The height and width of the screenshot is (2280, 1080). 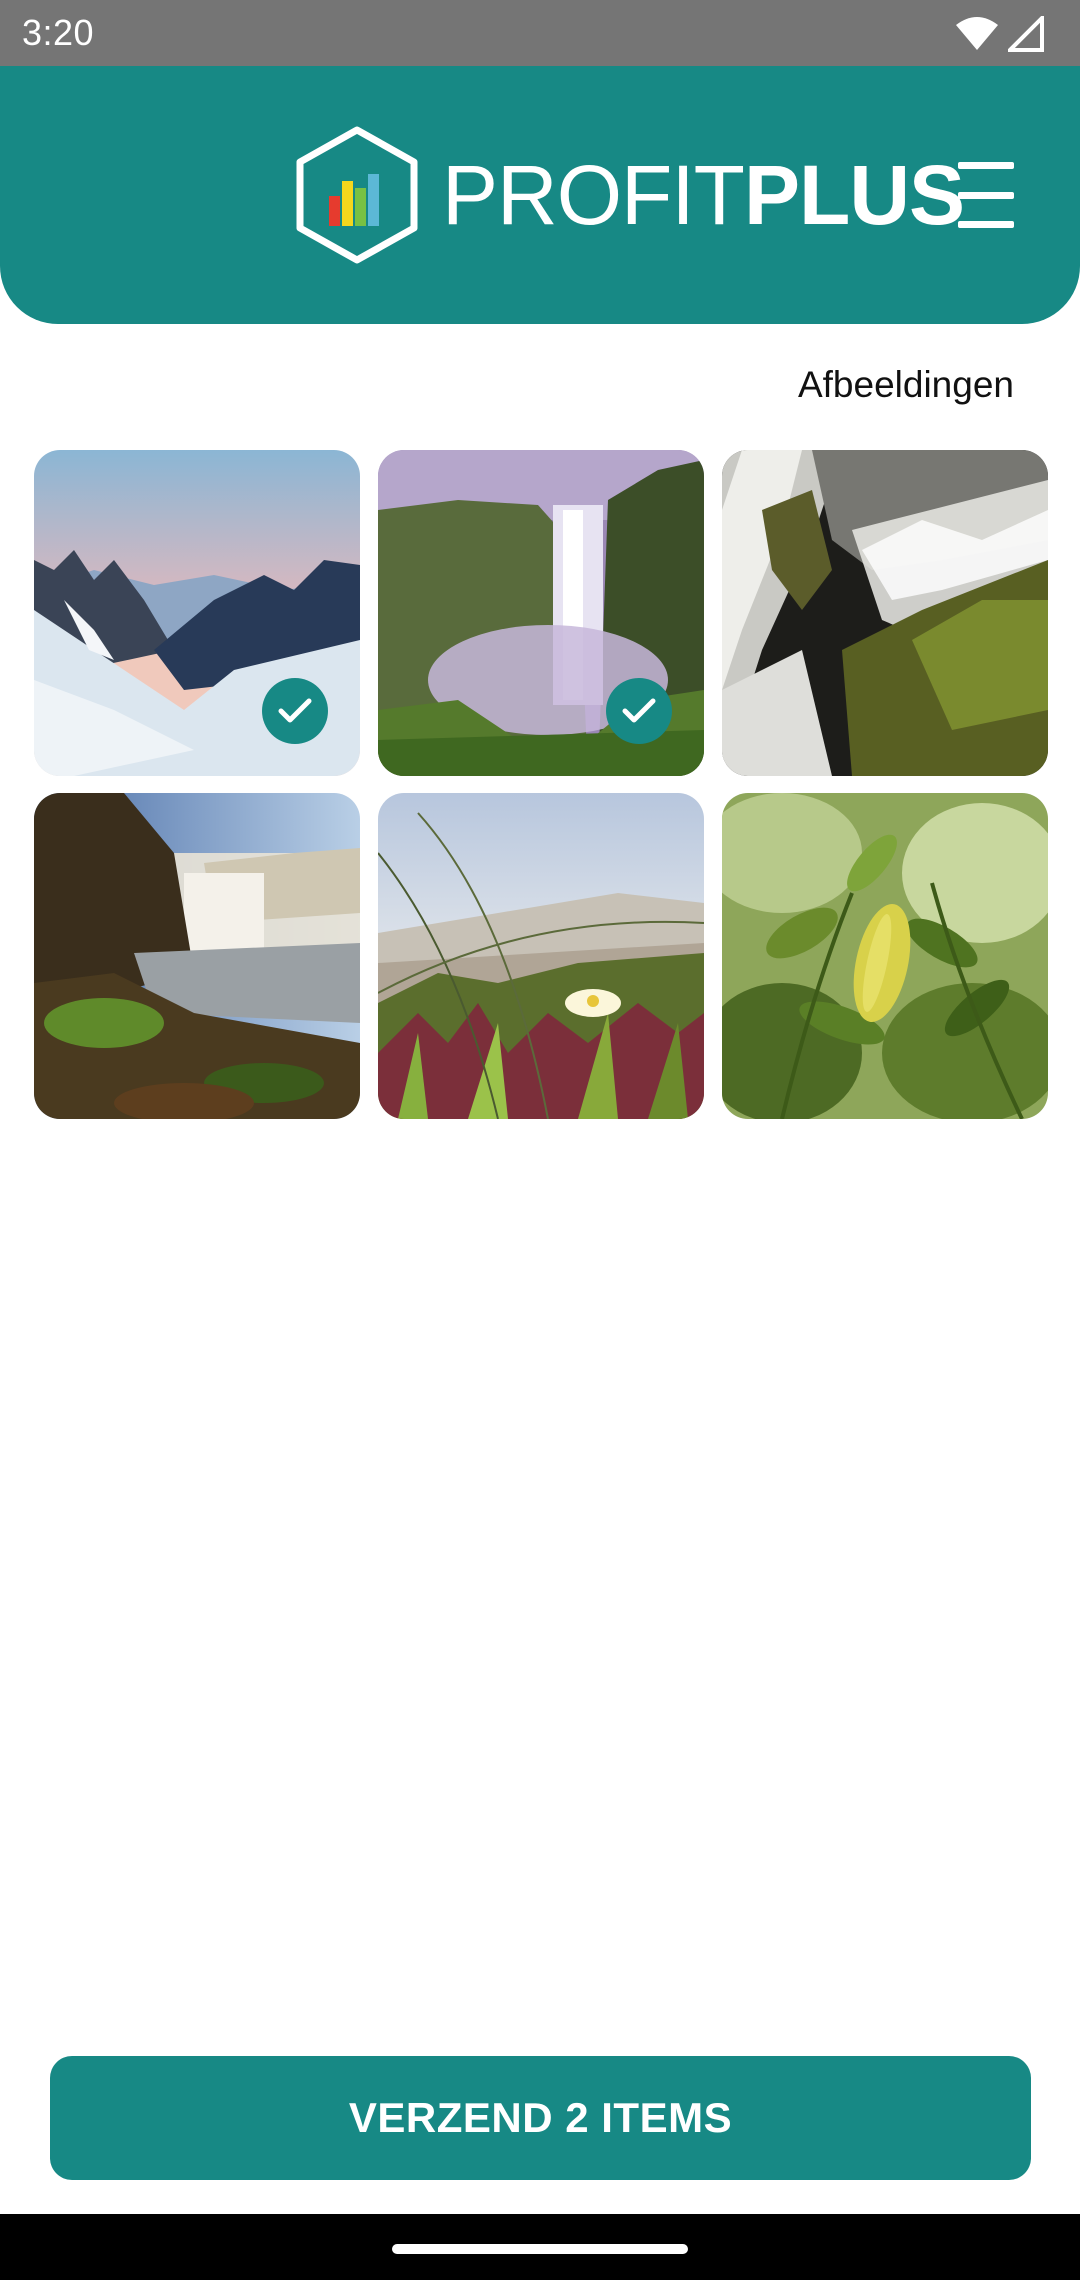 I want to click on send-items-button: VERZEND 2 ITEMS, so click(x=540, y=2118).